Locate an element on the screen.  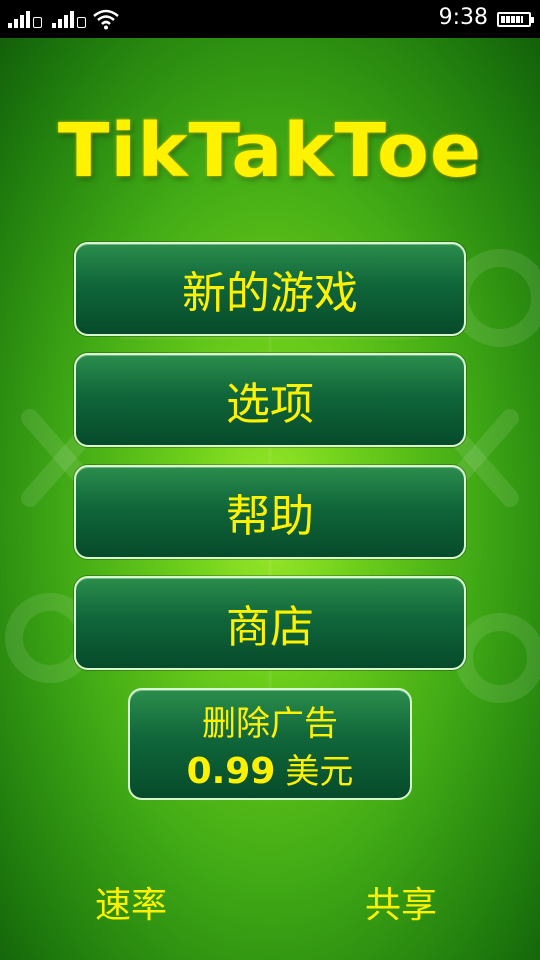
remove-ads-price: 0.99 is located at coordinates (231, 771).